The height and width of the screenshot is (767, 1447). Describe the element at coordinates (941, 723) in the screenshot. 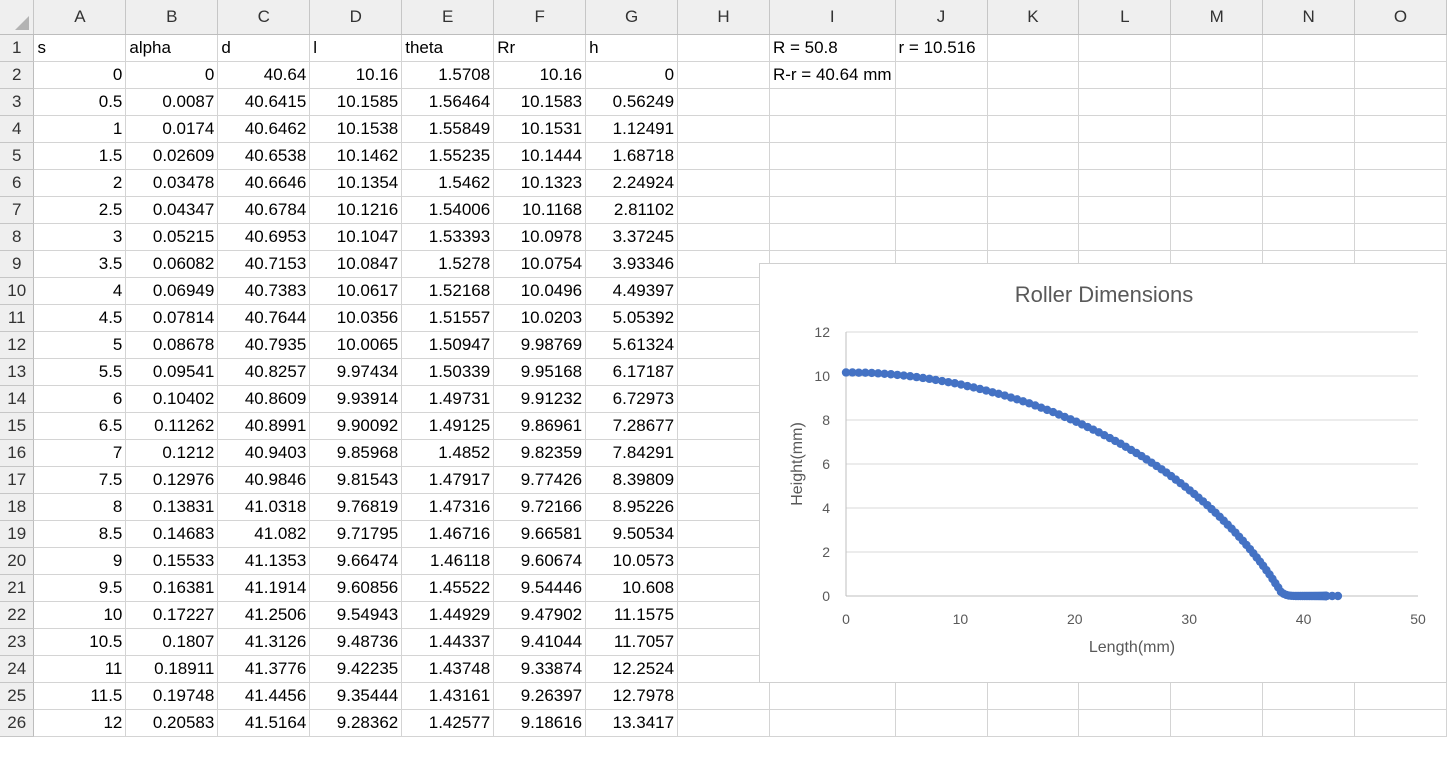

I see `cell-j26` at that location.